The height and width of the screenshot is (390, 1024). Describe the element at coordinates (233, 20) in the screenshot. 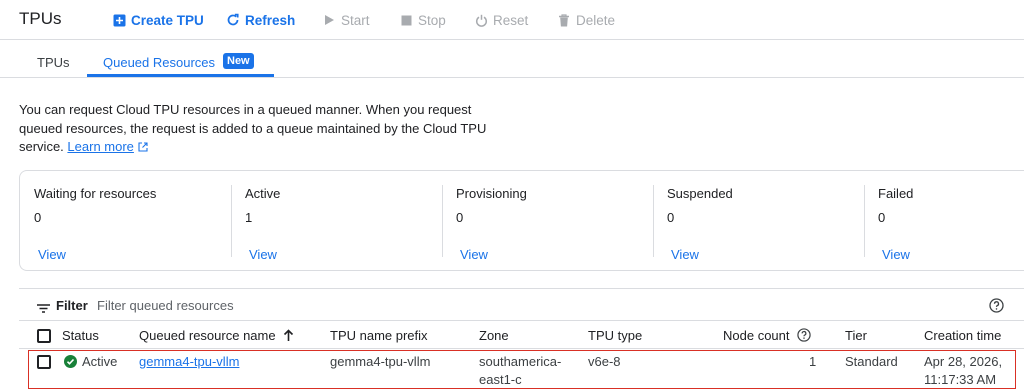

I see `refresh-icon` at that location.